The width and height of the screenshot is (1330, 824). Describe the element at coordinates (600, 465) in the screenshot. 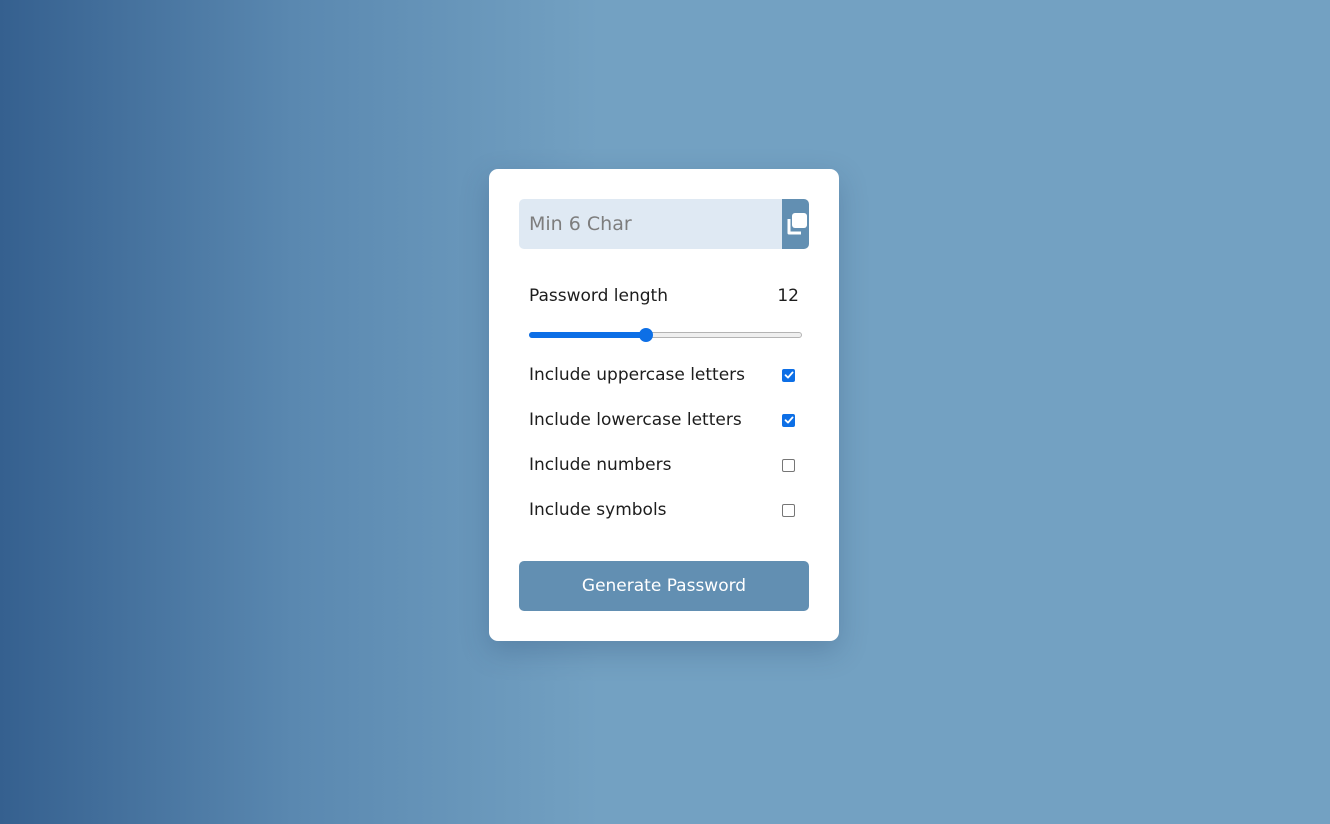

I see `option-numbers-label: Include numbers` at that location.